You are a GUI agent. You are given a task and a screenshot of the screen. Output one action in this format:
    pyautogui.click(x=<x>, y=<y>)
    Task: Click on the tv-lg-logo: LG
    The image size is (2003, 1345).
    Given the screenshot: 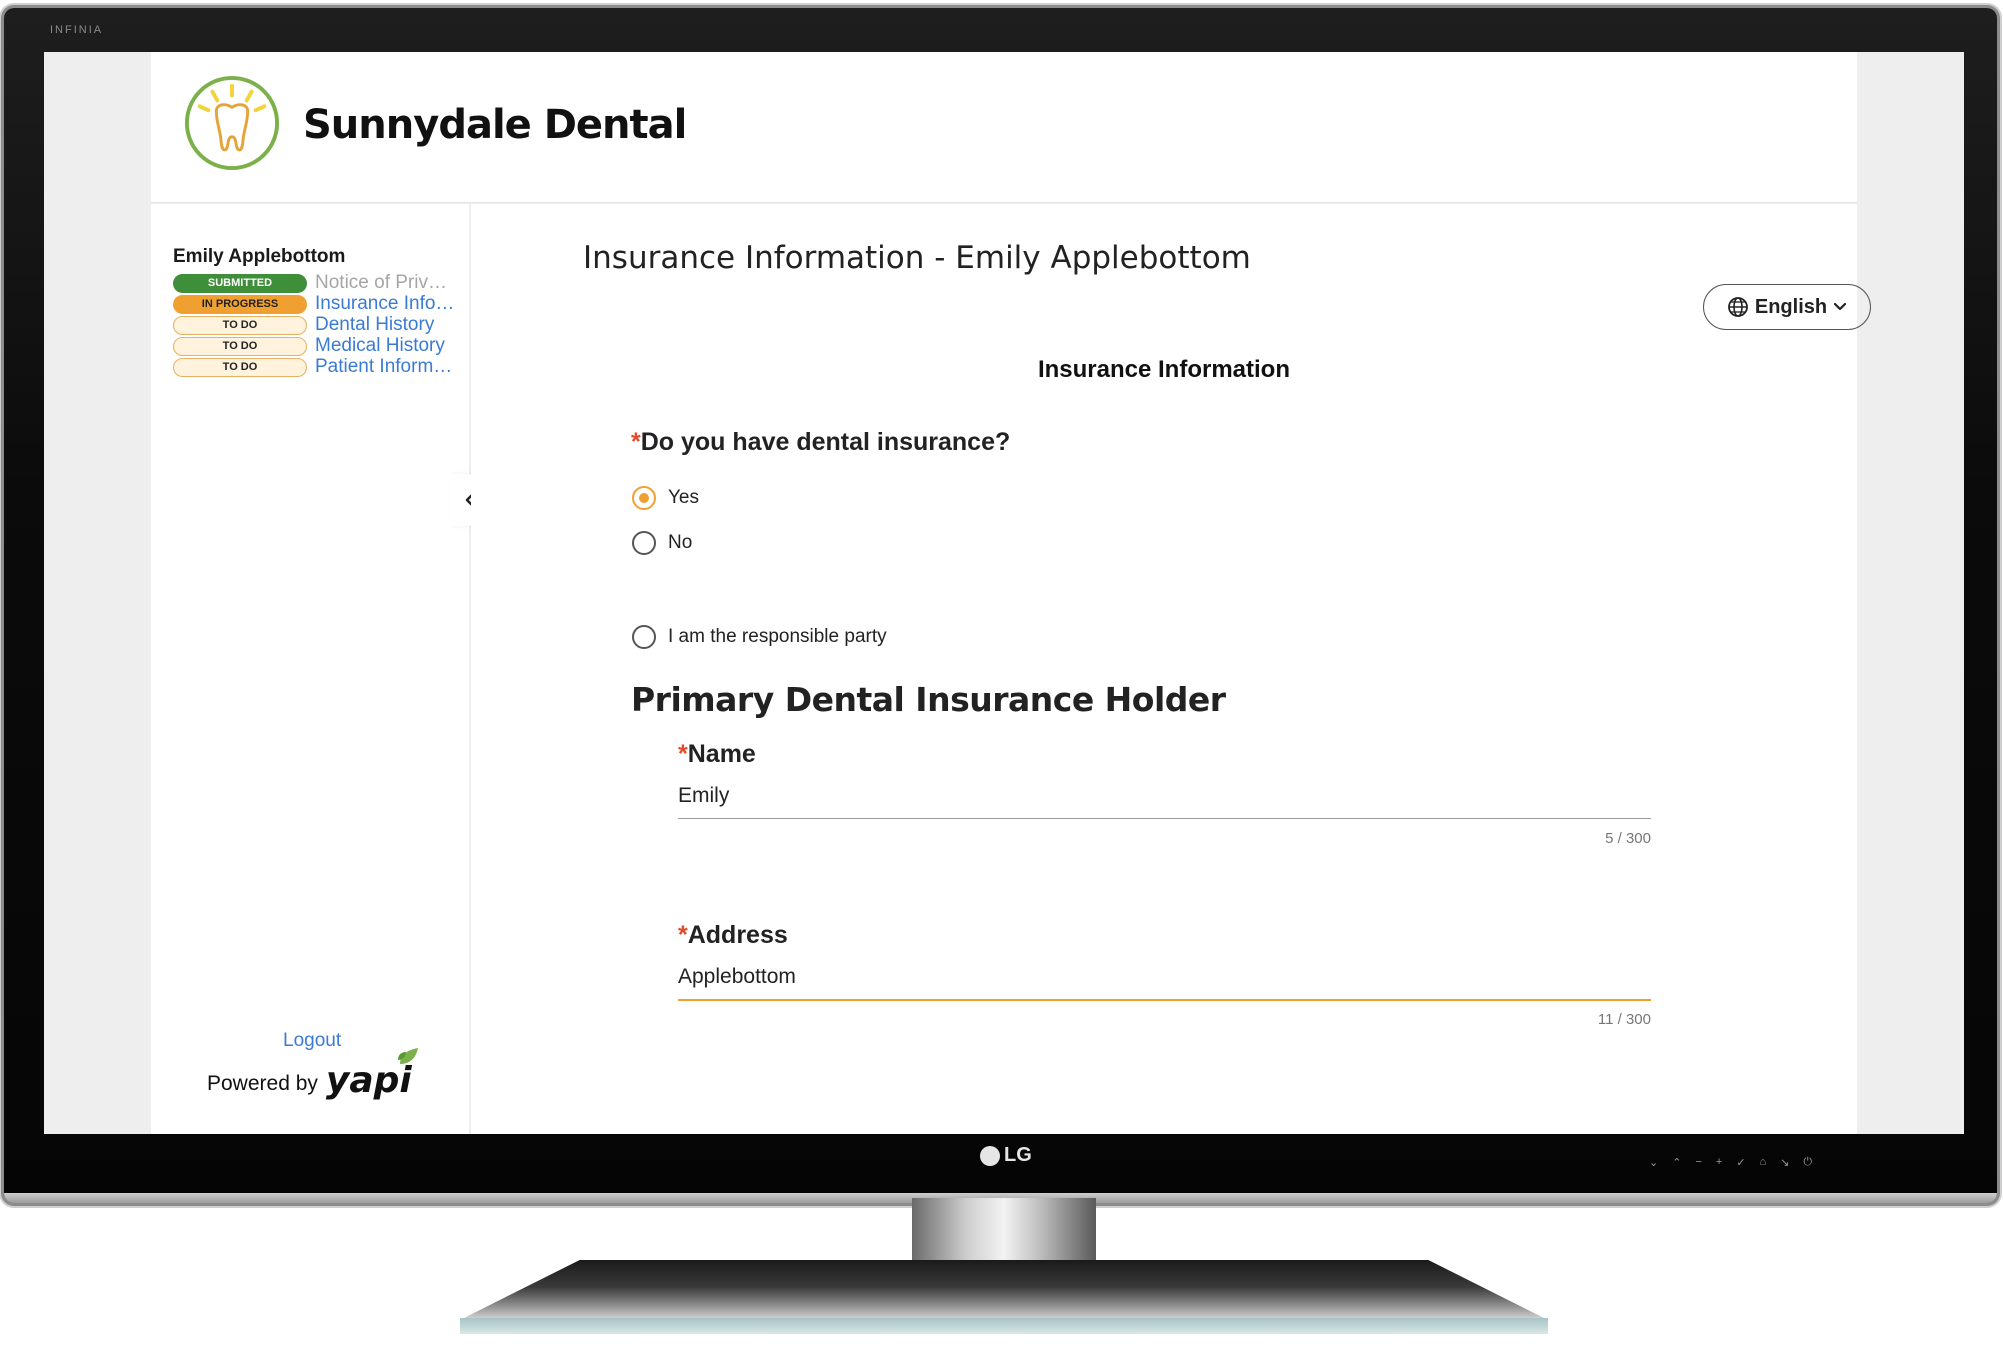 What is the action you would take?
    pyautogui.click(x=1006, y=1155)
    